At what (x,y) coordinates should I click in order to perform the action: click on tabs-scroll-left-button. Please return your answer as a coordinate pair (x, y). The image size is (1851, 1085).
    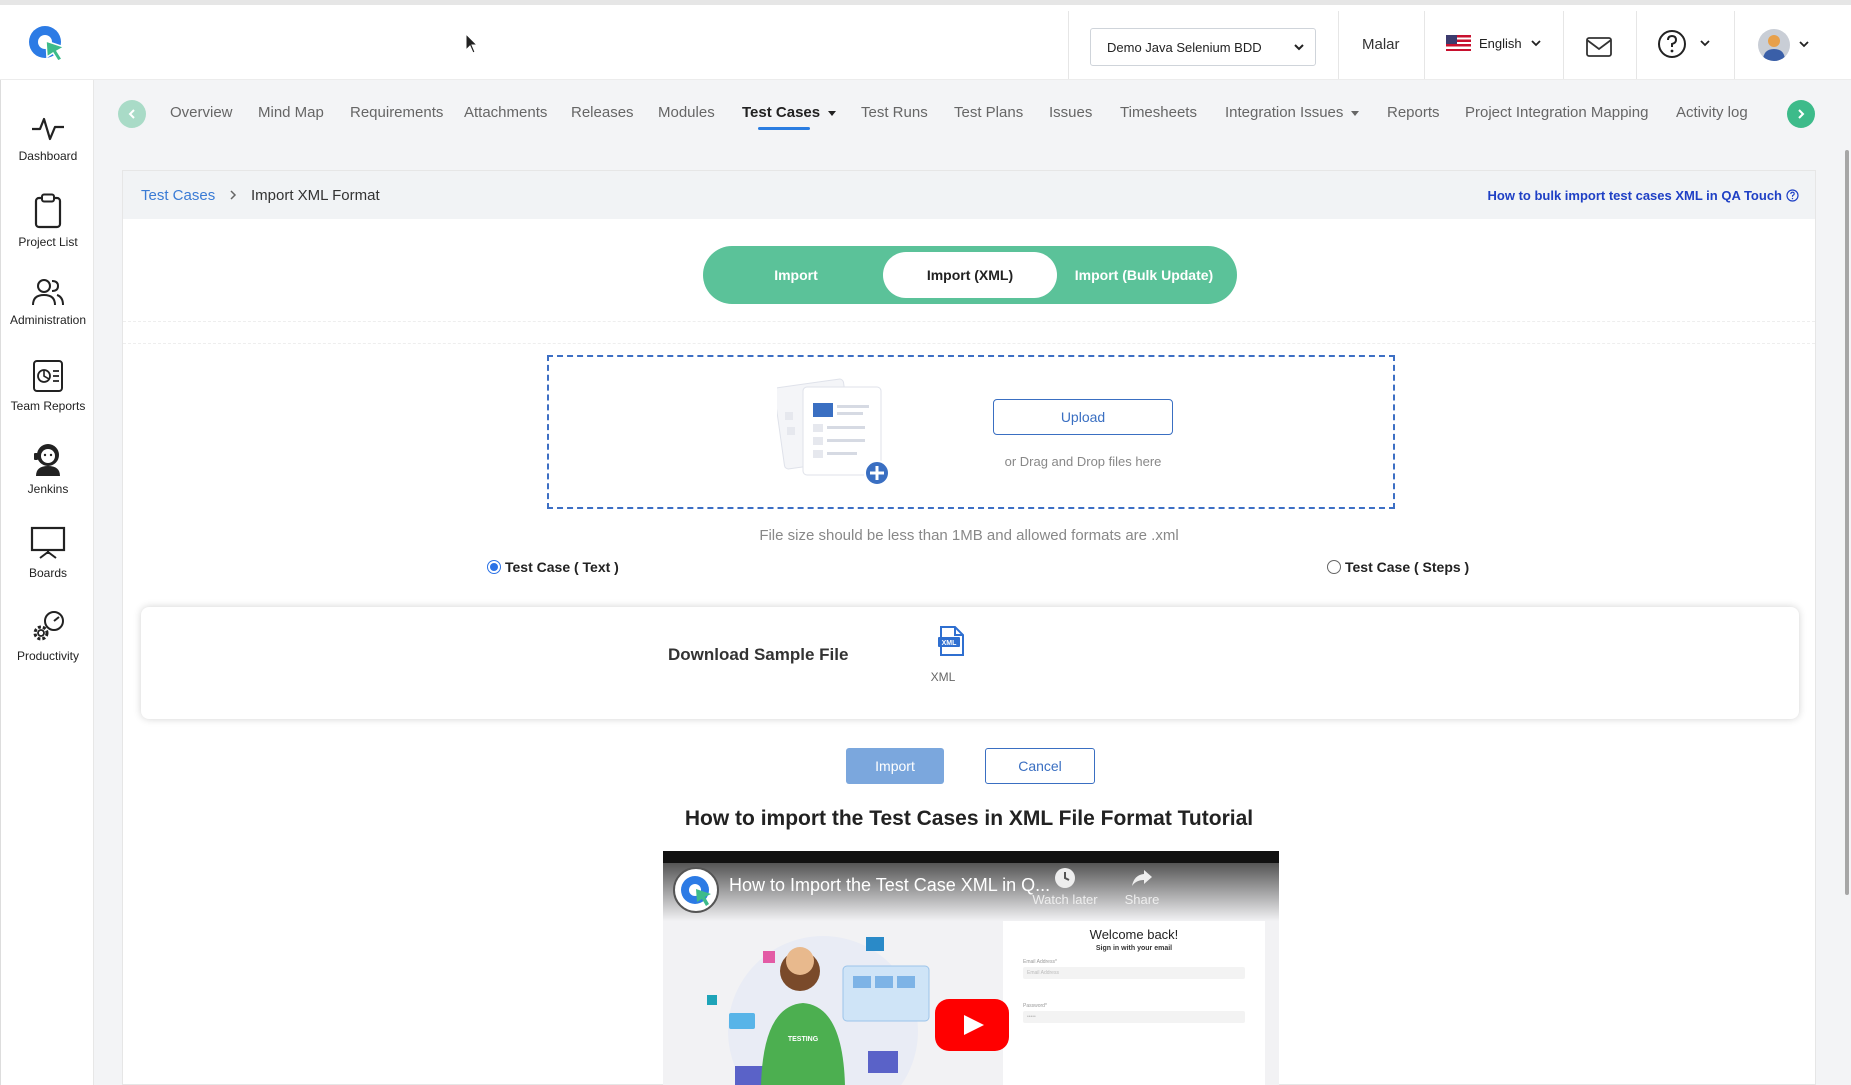
    Looking at the image, I should click on (132, 114).